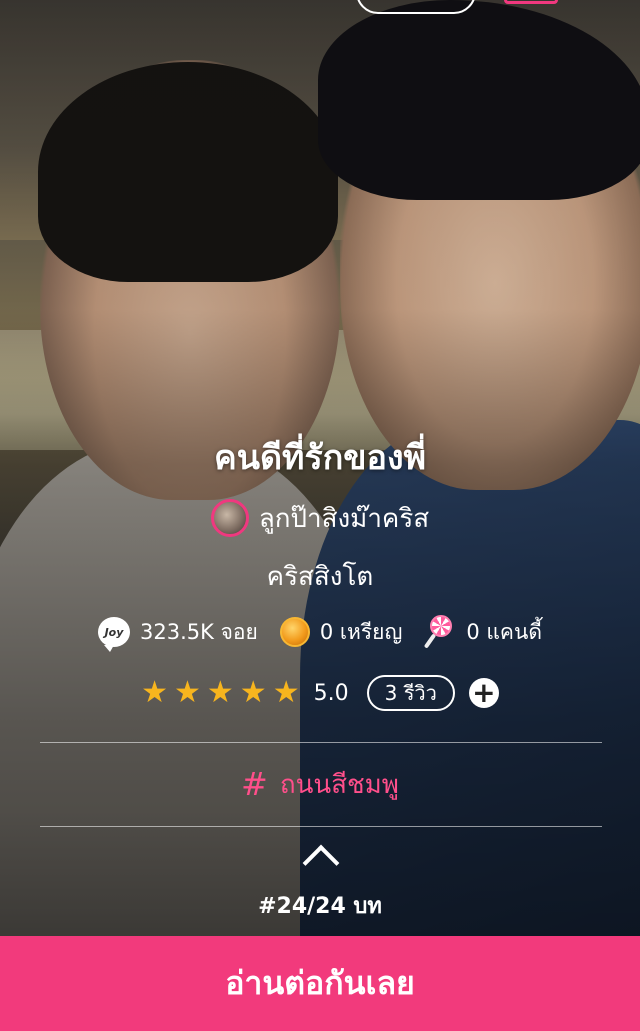 This screenshot has height=1031, width=640. Describe the element at coordinates (440, 632) in the screenshot. I see `candy-icon` at that location.